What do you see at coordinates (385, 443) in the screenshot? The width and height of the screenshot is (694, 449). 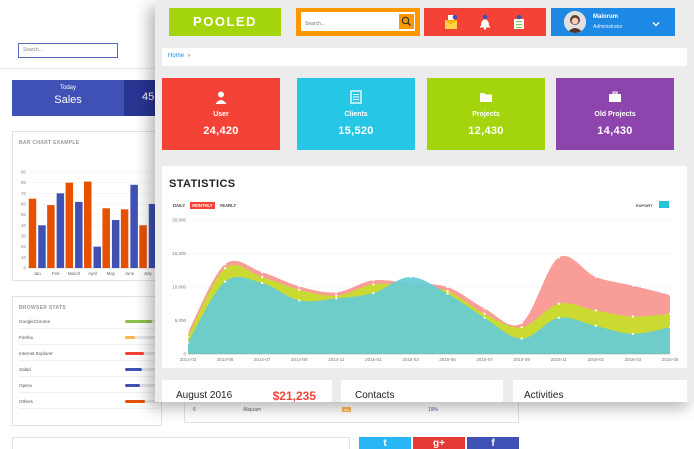 I see `twitter-button: t` at bounding box center [385, 443].